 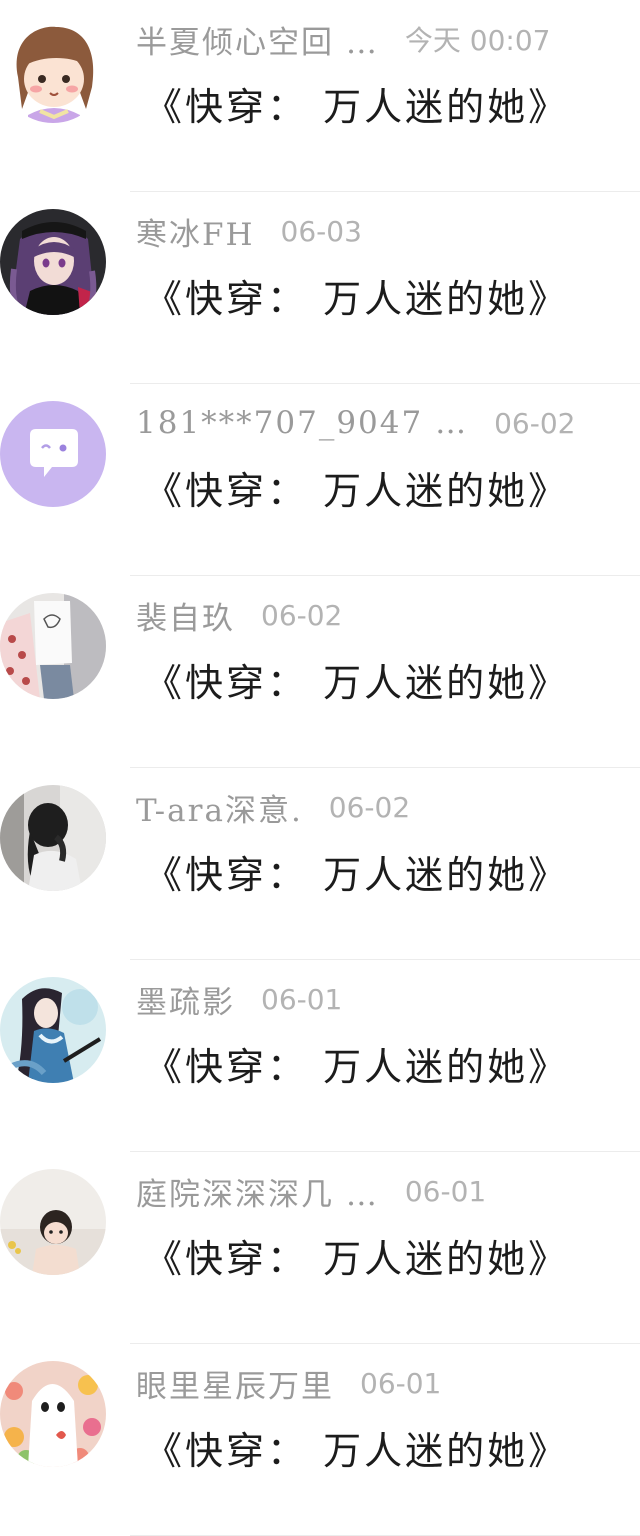 I want to click on comment-meta: 庭院深深深几 … 06-01, so click(x=311, y=1191).